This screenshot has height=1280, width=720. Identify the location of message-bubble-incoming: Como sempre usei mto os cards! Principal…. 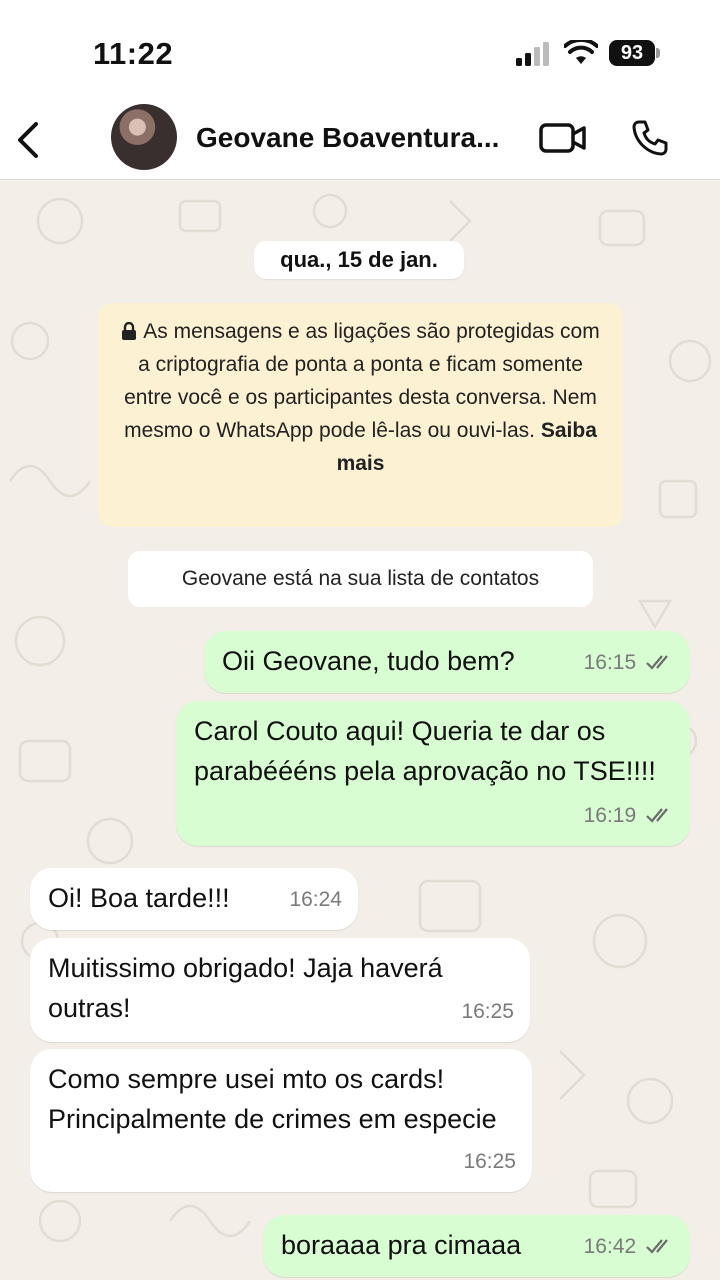
(281, 1120).